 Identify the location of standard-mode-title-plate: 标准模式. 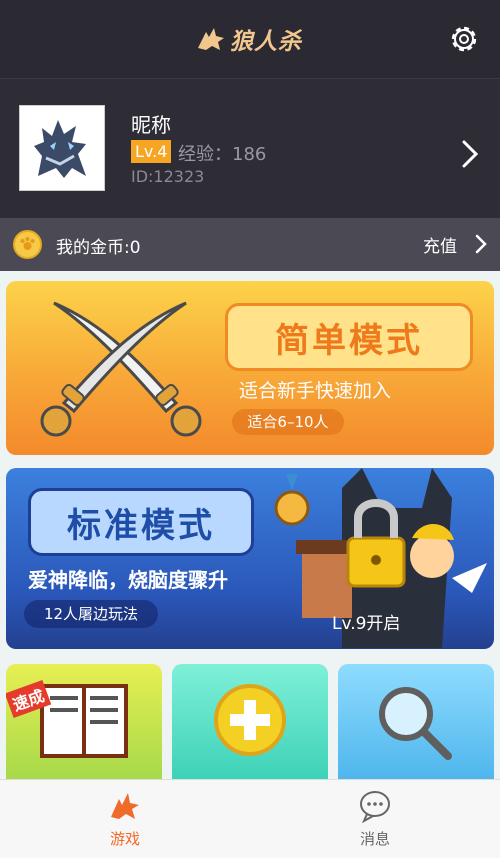
(141, 522).